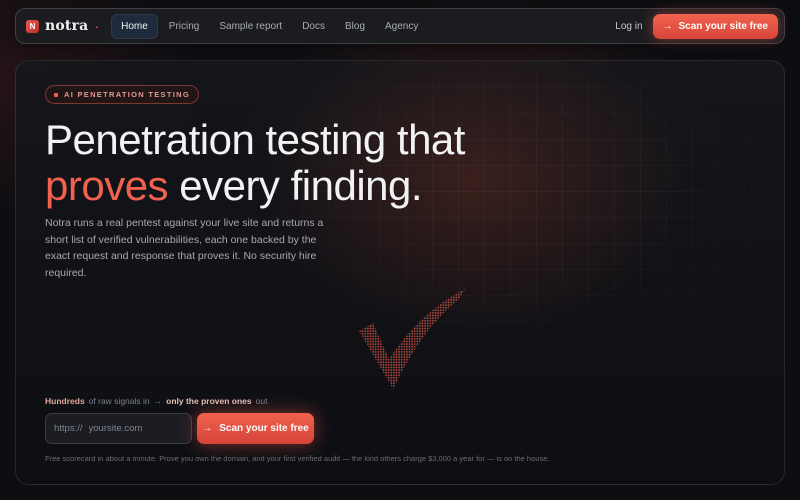 This screenshot has width=800, height=500. What do you see at coordinates (250, 26) in the screenshot?
I see `nav-sample-report: Sample report` at bounding box center [250, 26].